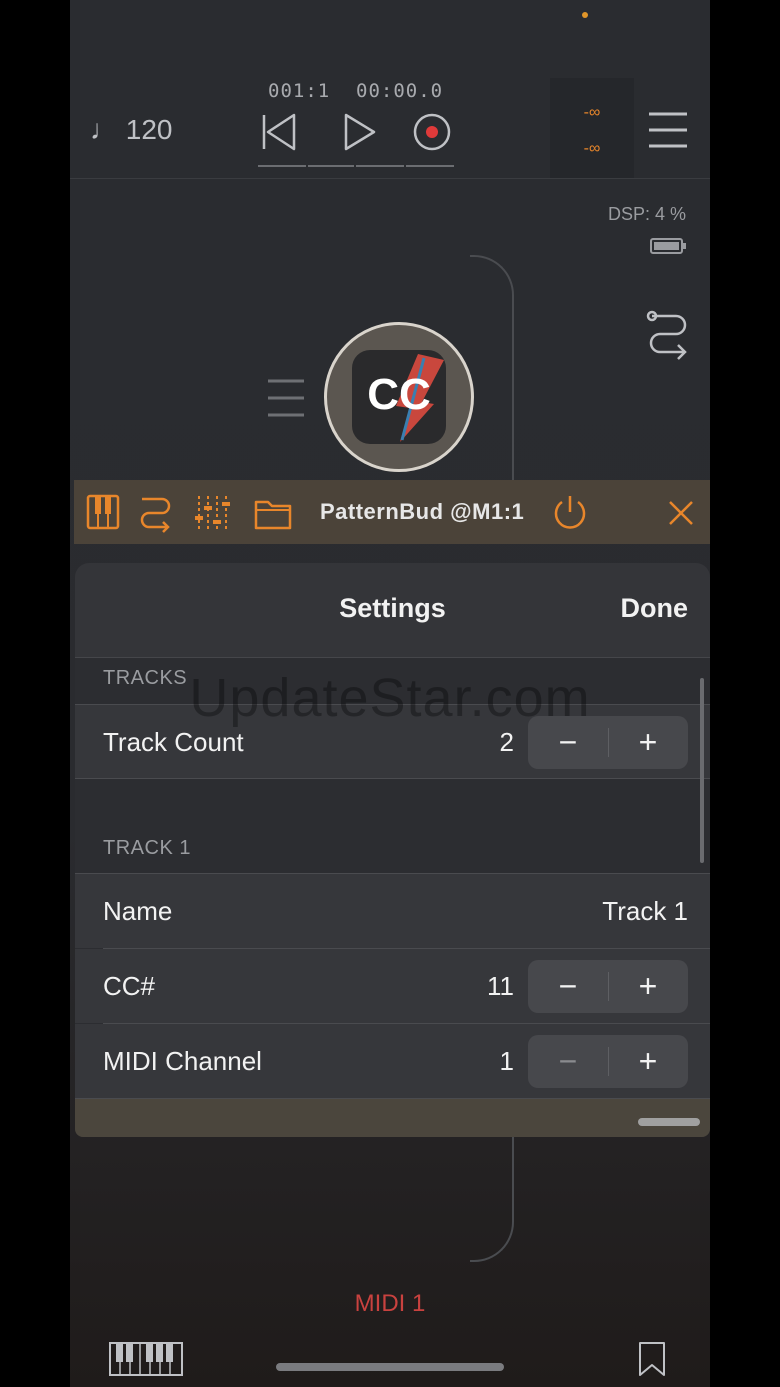 The width and height of the screenshot is (780, 1387). What do you see at coordinates (392, 911) in the screenshot?
I see `name-row: Name Track 1` at bounding box center [392, 911].